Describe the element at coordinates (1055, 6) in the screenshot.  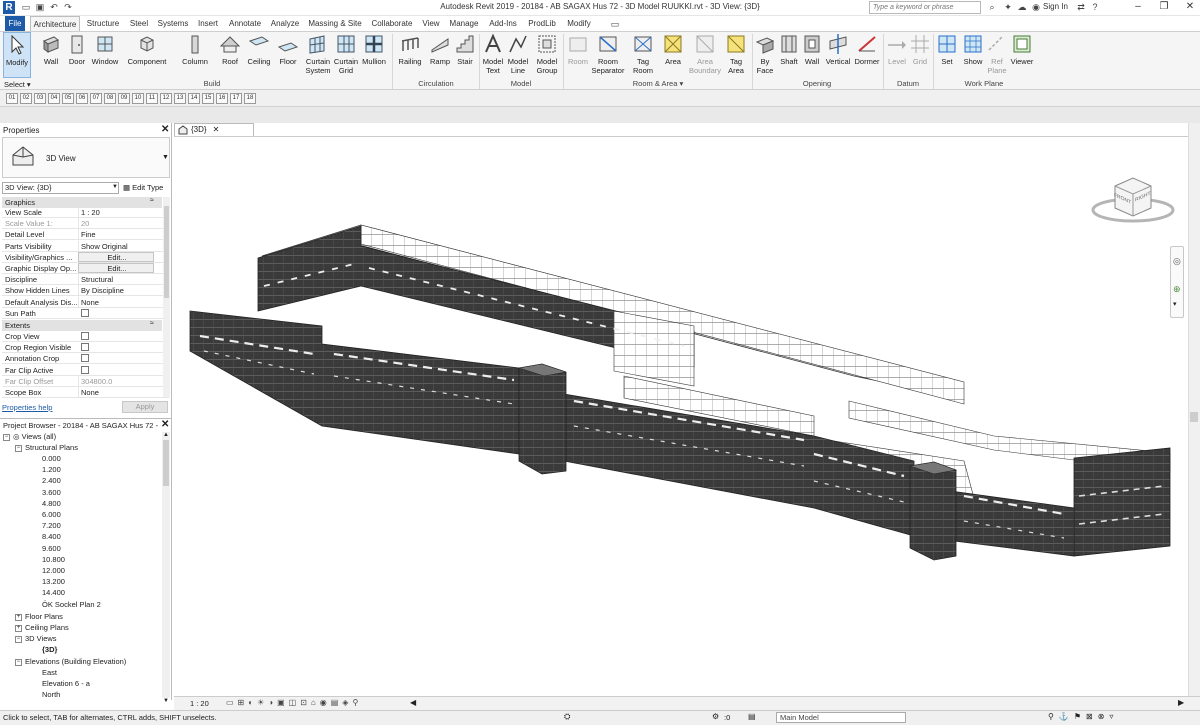
I see `sign-in-link: Sign In` at that location.